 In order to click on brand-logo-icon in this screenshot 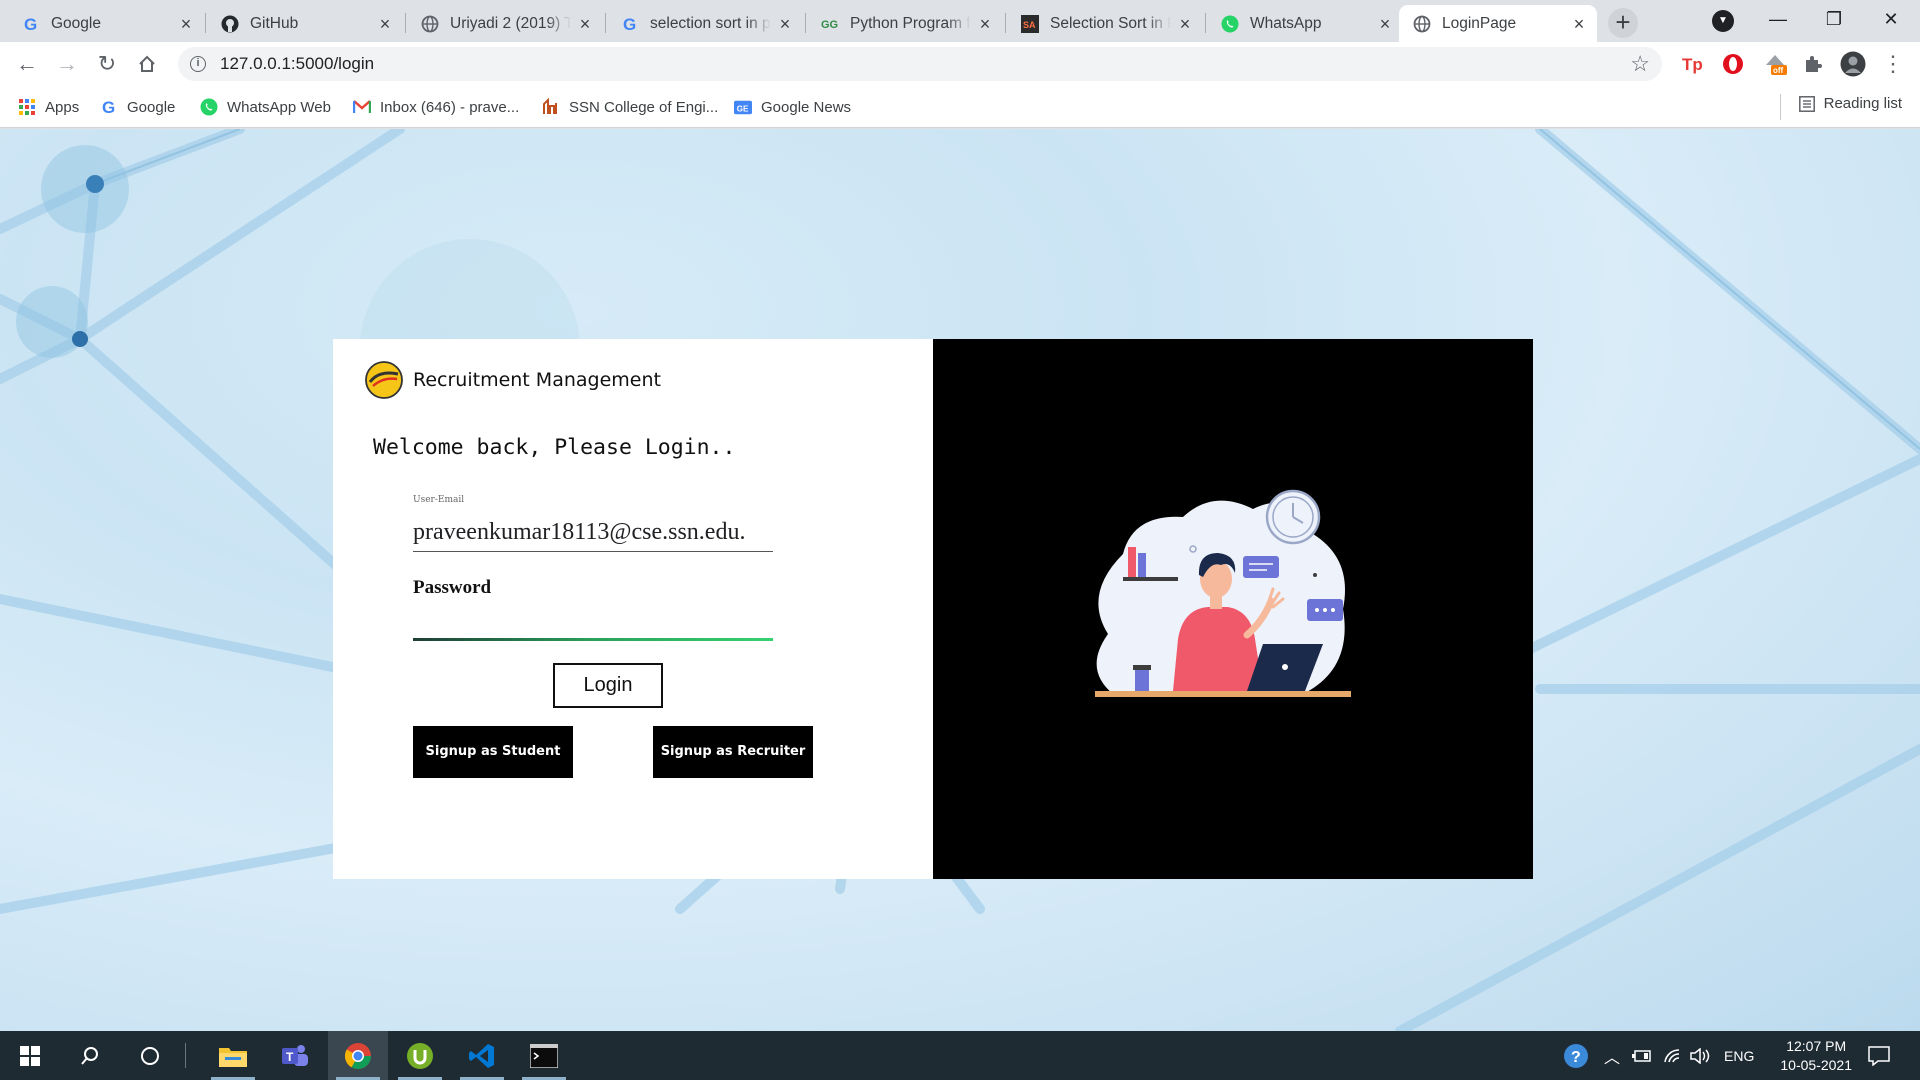, I will do `click(384, 380)`.